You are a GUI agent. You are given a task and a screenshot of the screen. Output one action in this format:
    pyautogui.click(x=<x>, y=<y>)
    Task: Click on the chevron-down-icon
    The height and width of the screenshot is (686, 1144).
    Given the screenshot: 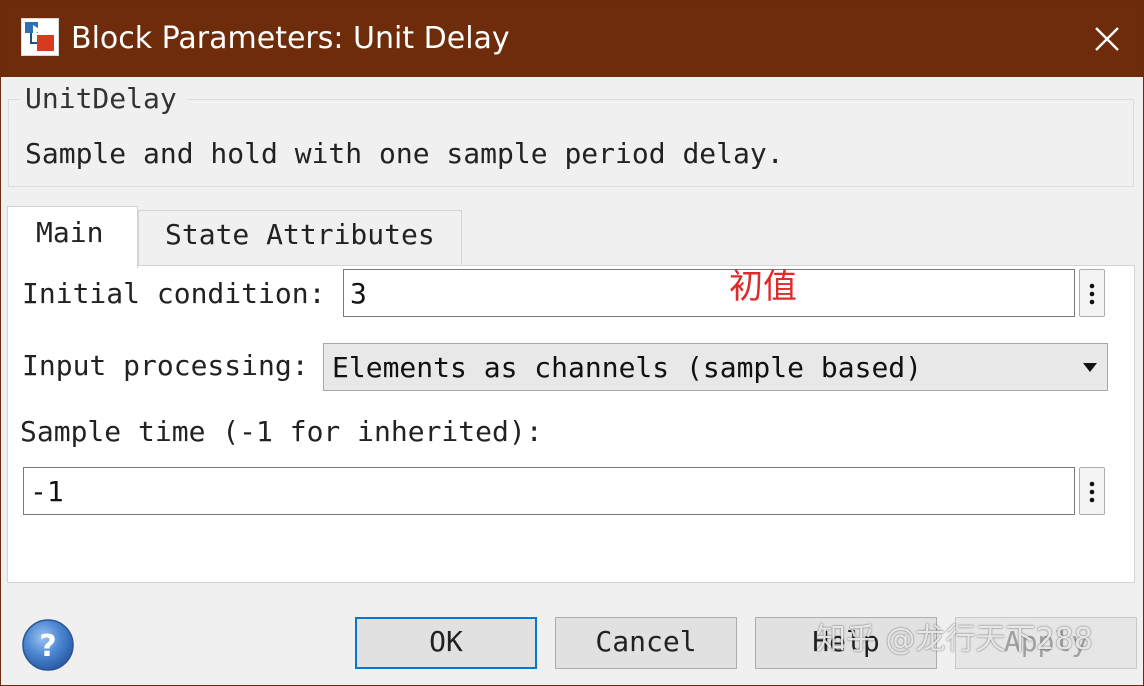 What is the action you would take?
    pyautogui.click(x=1090, y=367)
    